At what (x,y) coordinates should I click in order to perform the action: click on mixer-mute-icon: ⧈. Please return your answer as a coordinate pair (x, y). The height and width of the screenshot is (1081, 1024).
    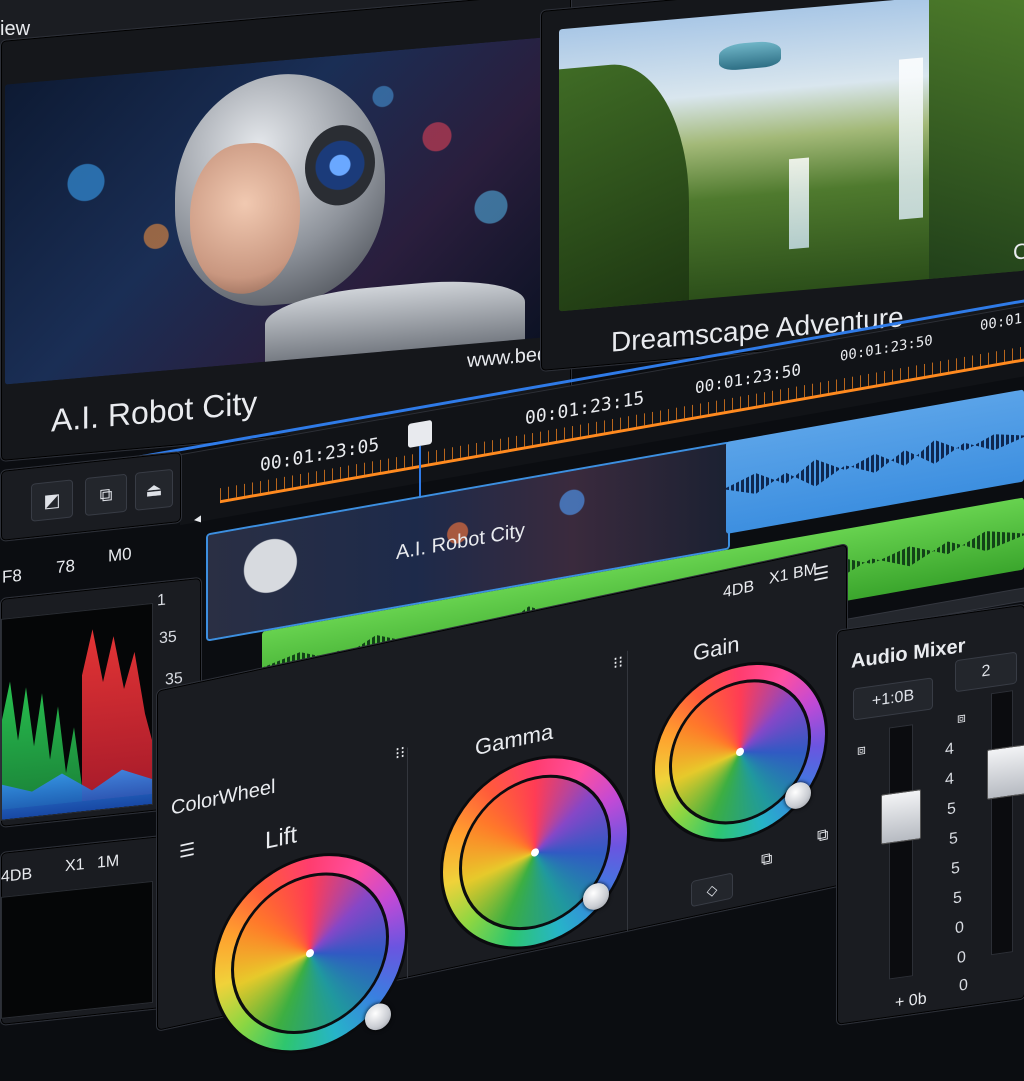
    Looking at the image, I should click on (861, 750).